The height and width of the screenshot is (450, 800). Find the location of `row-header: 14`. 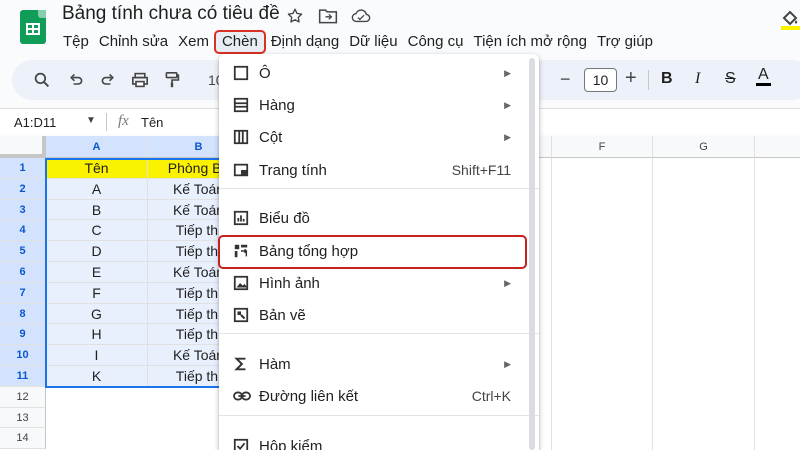

row-header: 14 is located at coordinates (23, 439).